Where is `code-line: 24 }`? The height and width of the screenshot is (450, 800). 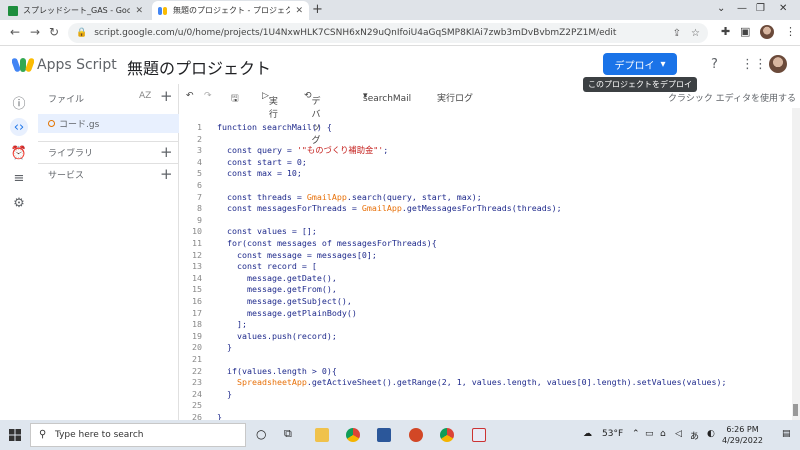
code-line: 24 } is located at coordinates (480, 394).